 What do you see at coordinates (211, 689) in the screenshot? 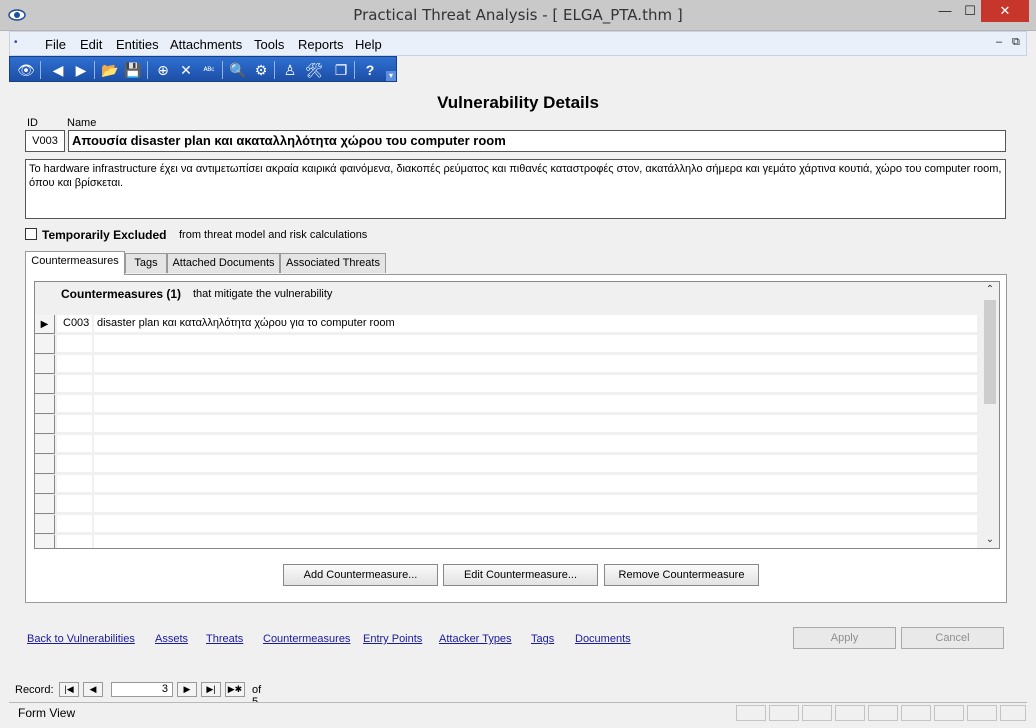
I see `last-record-icon: ▶|` at bounding box center [211, 689].